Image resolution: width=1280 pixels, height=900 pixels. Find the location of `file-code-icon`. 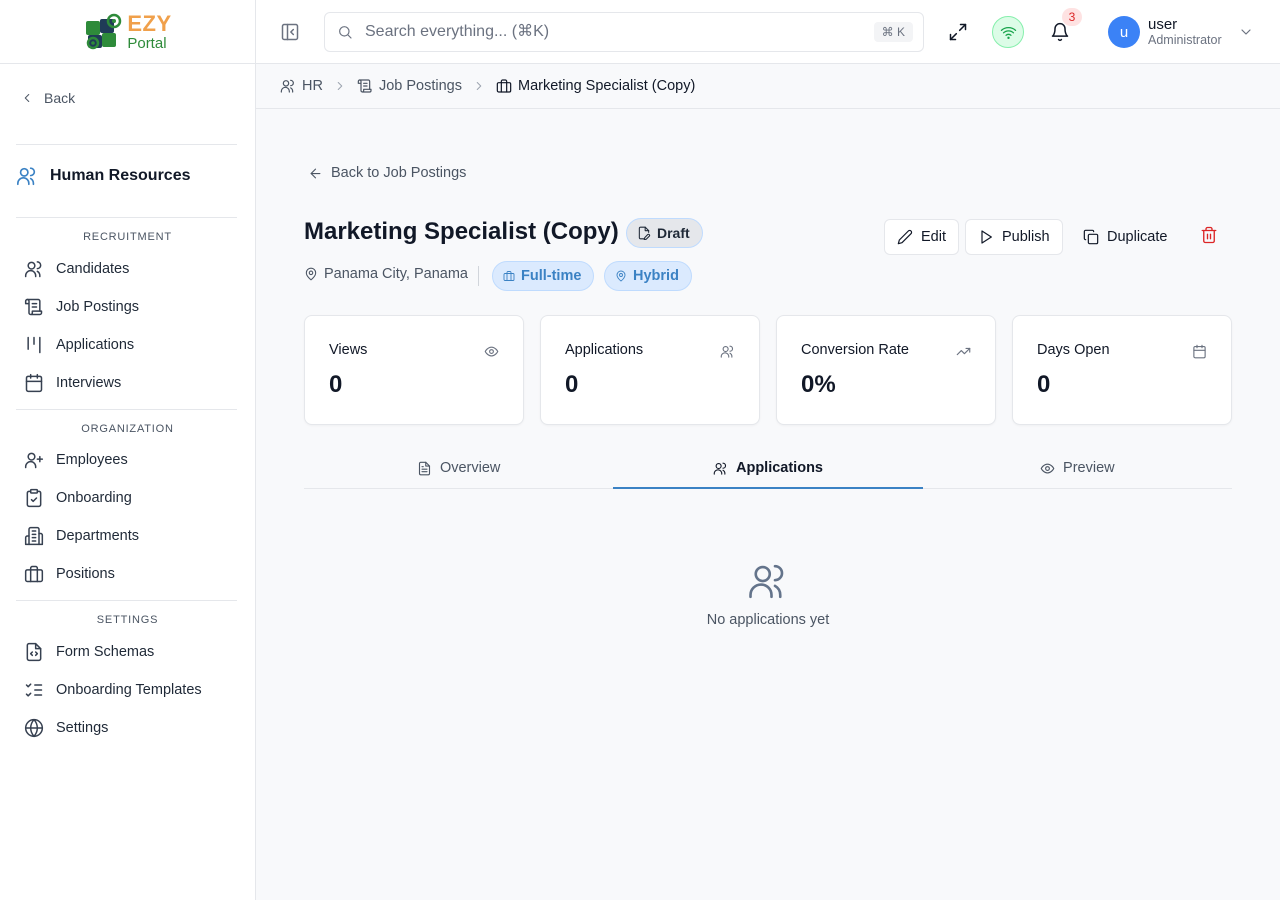

file-code-icon is located at coordinates (34, 652).